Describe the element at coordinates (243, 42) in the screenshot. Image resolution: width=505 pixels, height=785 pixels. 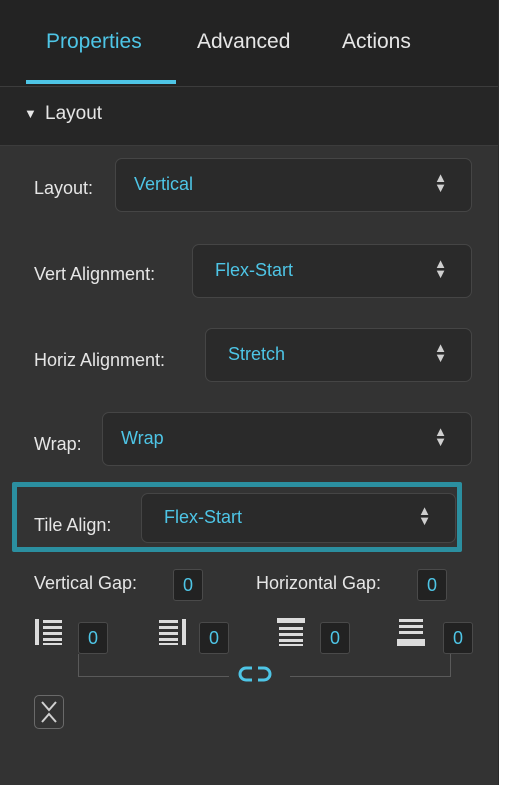
I see `tab-advanced: Advanced` at that location.